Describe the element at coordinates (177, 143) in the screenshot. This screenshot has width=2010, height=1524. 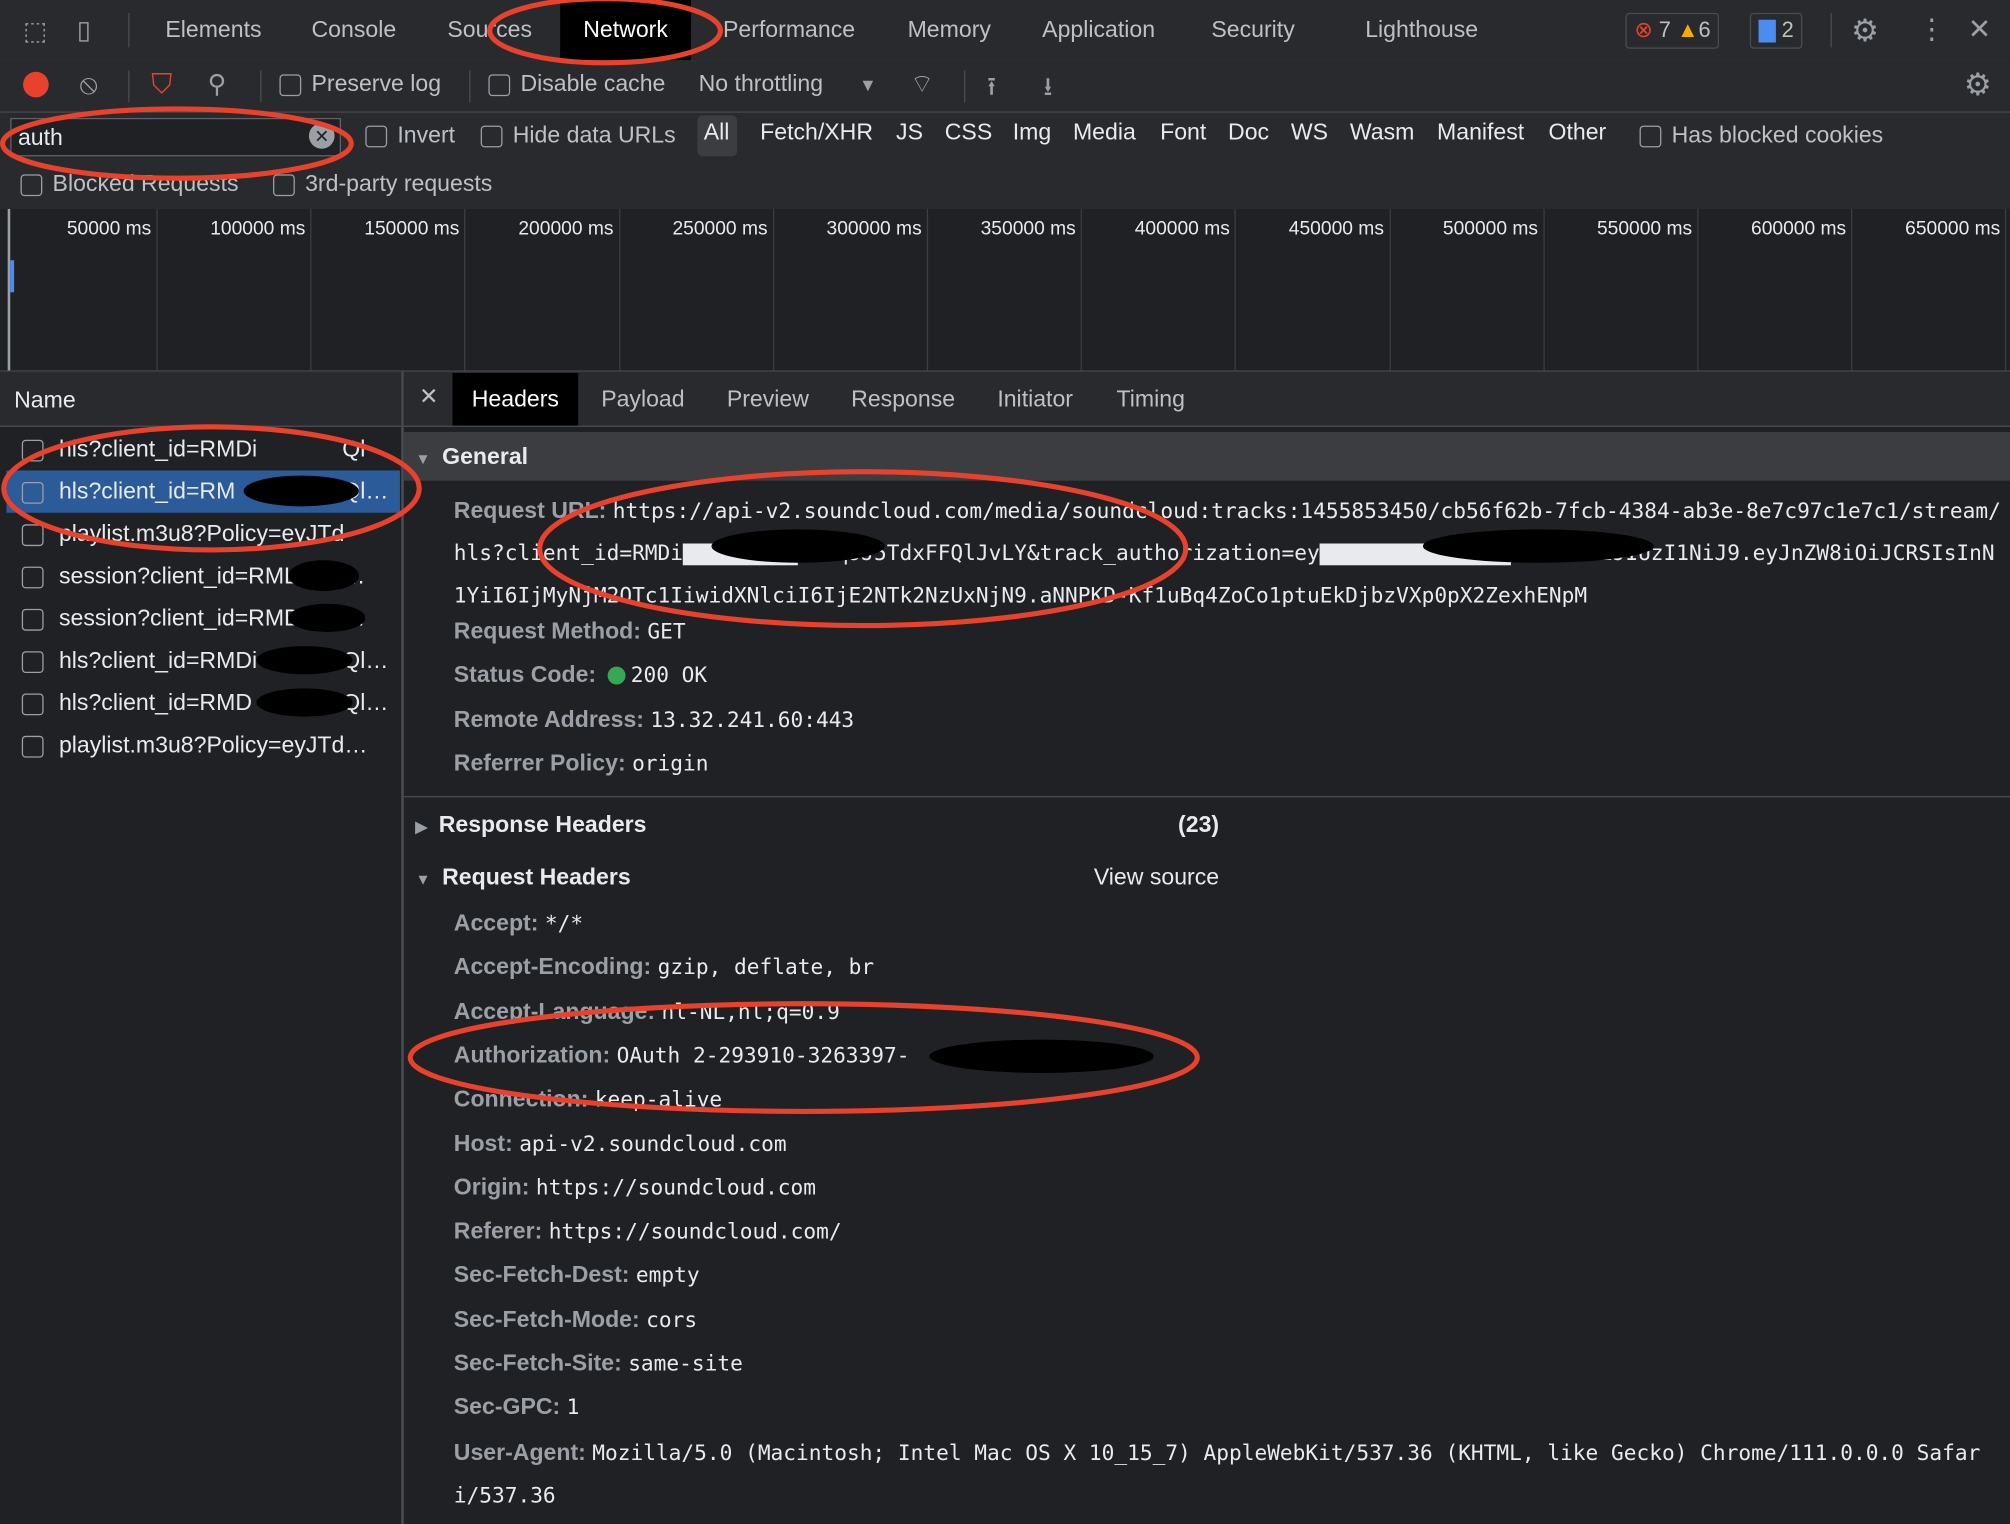
I see `annotation-circle-filter` at that location.